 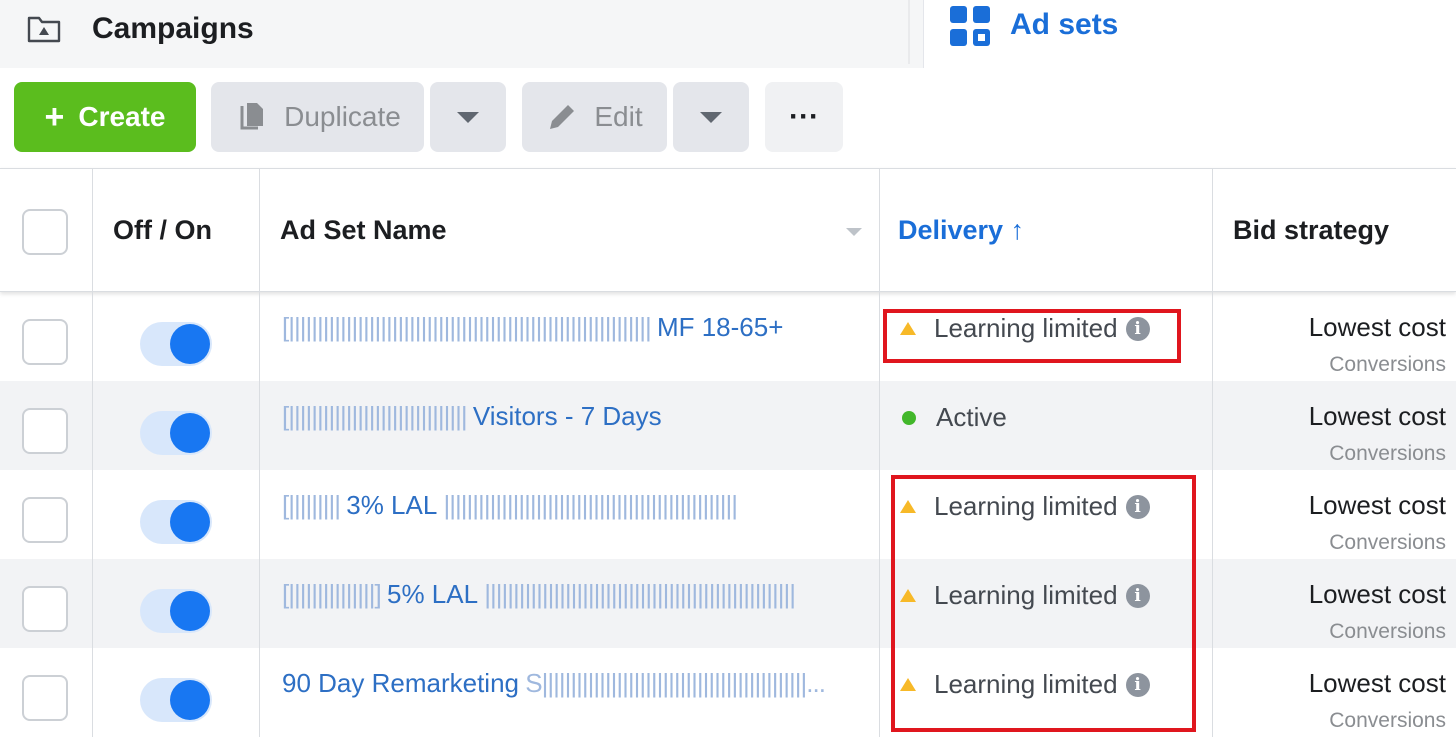 What do you see at coordinates (363, 230) in the screenshot?
I see `header-ad-set-name-label: Ad Set Name` at bounding box center [363, 230].